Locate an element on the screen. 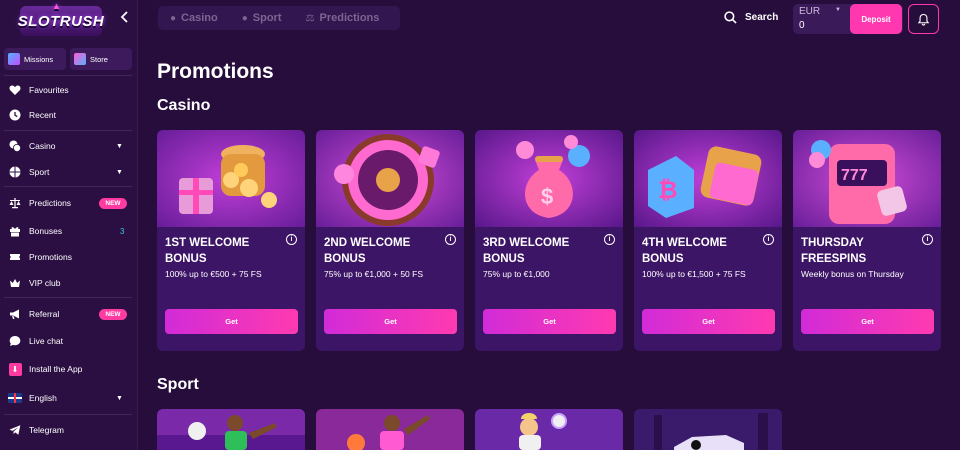 The height and width of the screenshot is (450, 960). sidebar-item-vip-club: VIP club is located at coordinates (69, 283).